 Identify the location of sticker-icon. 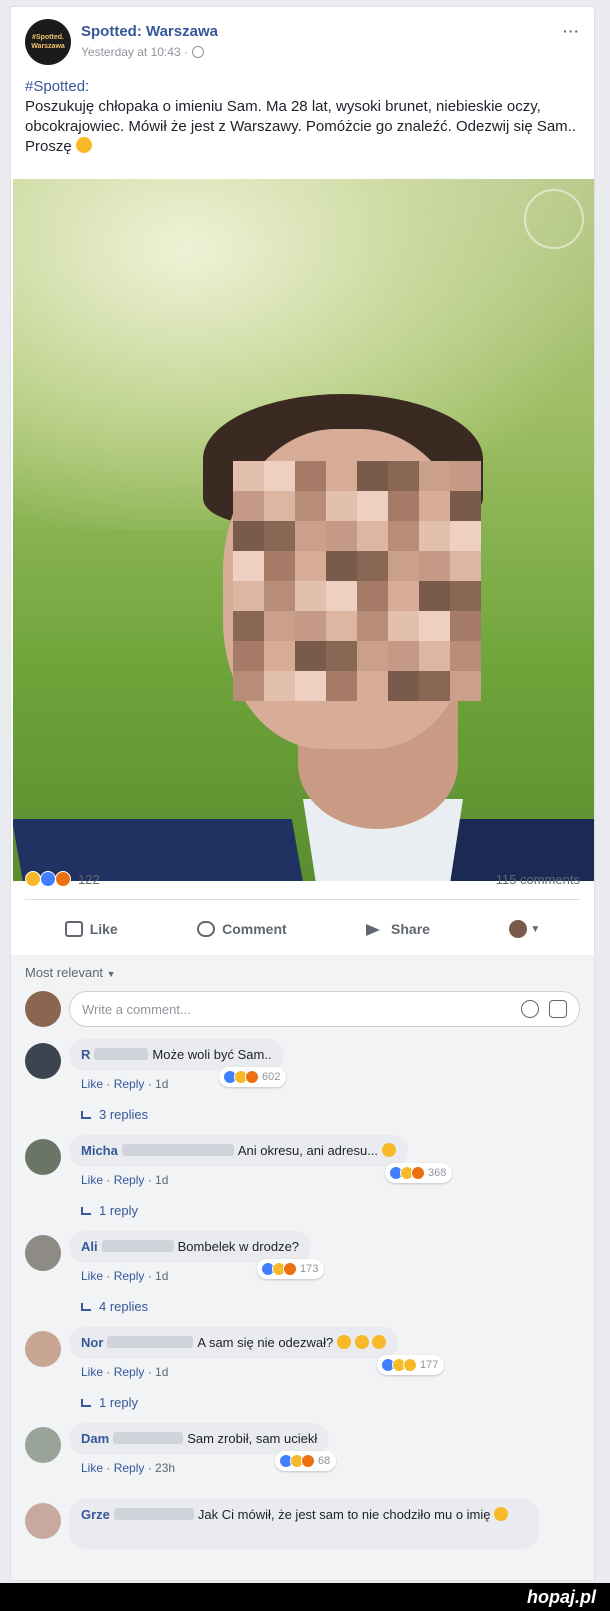
(558, 1009).